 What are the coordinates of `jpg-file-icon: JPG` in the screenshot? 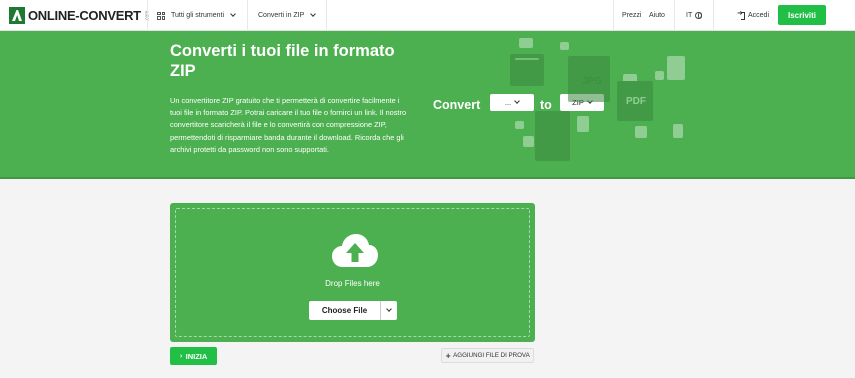 It's located at (589, 79).